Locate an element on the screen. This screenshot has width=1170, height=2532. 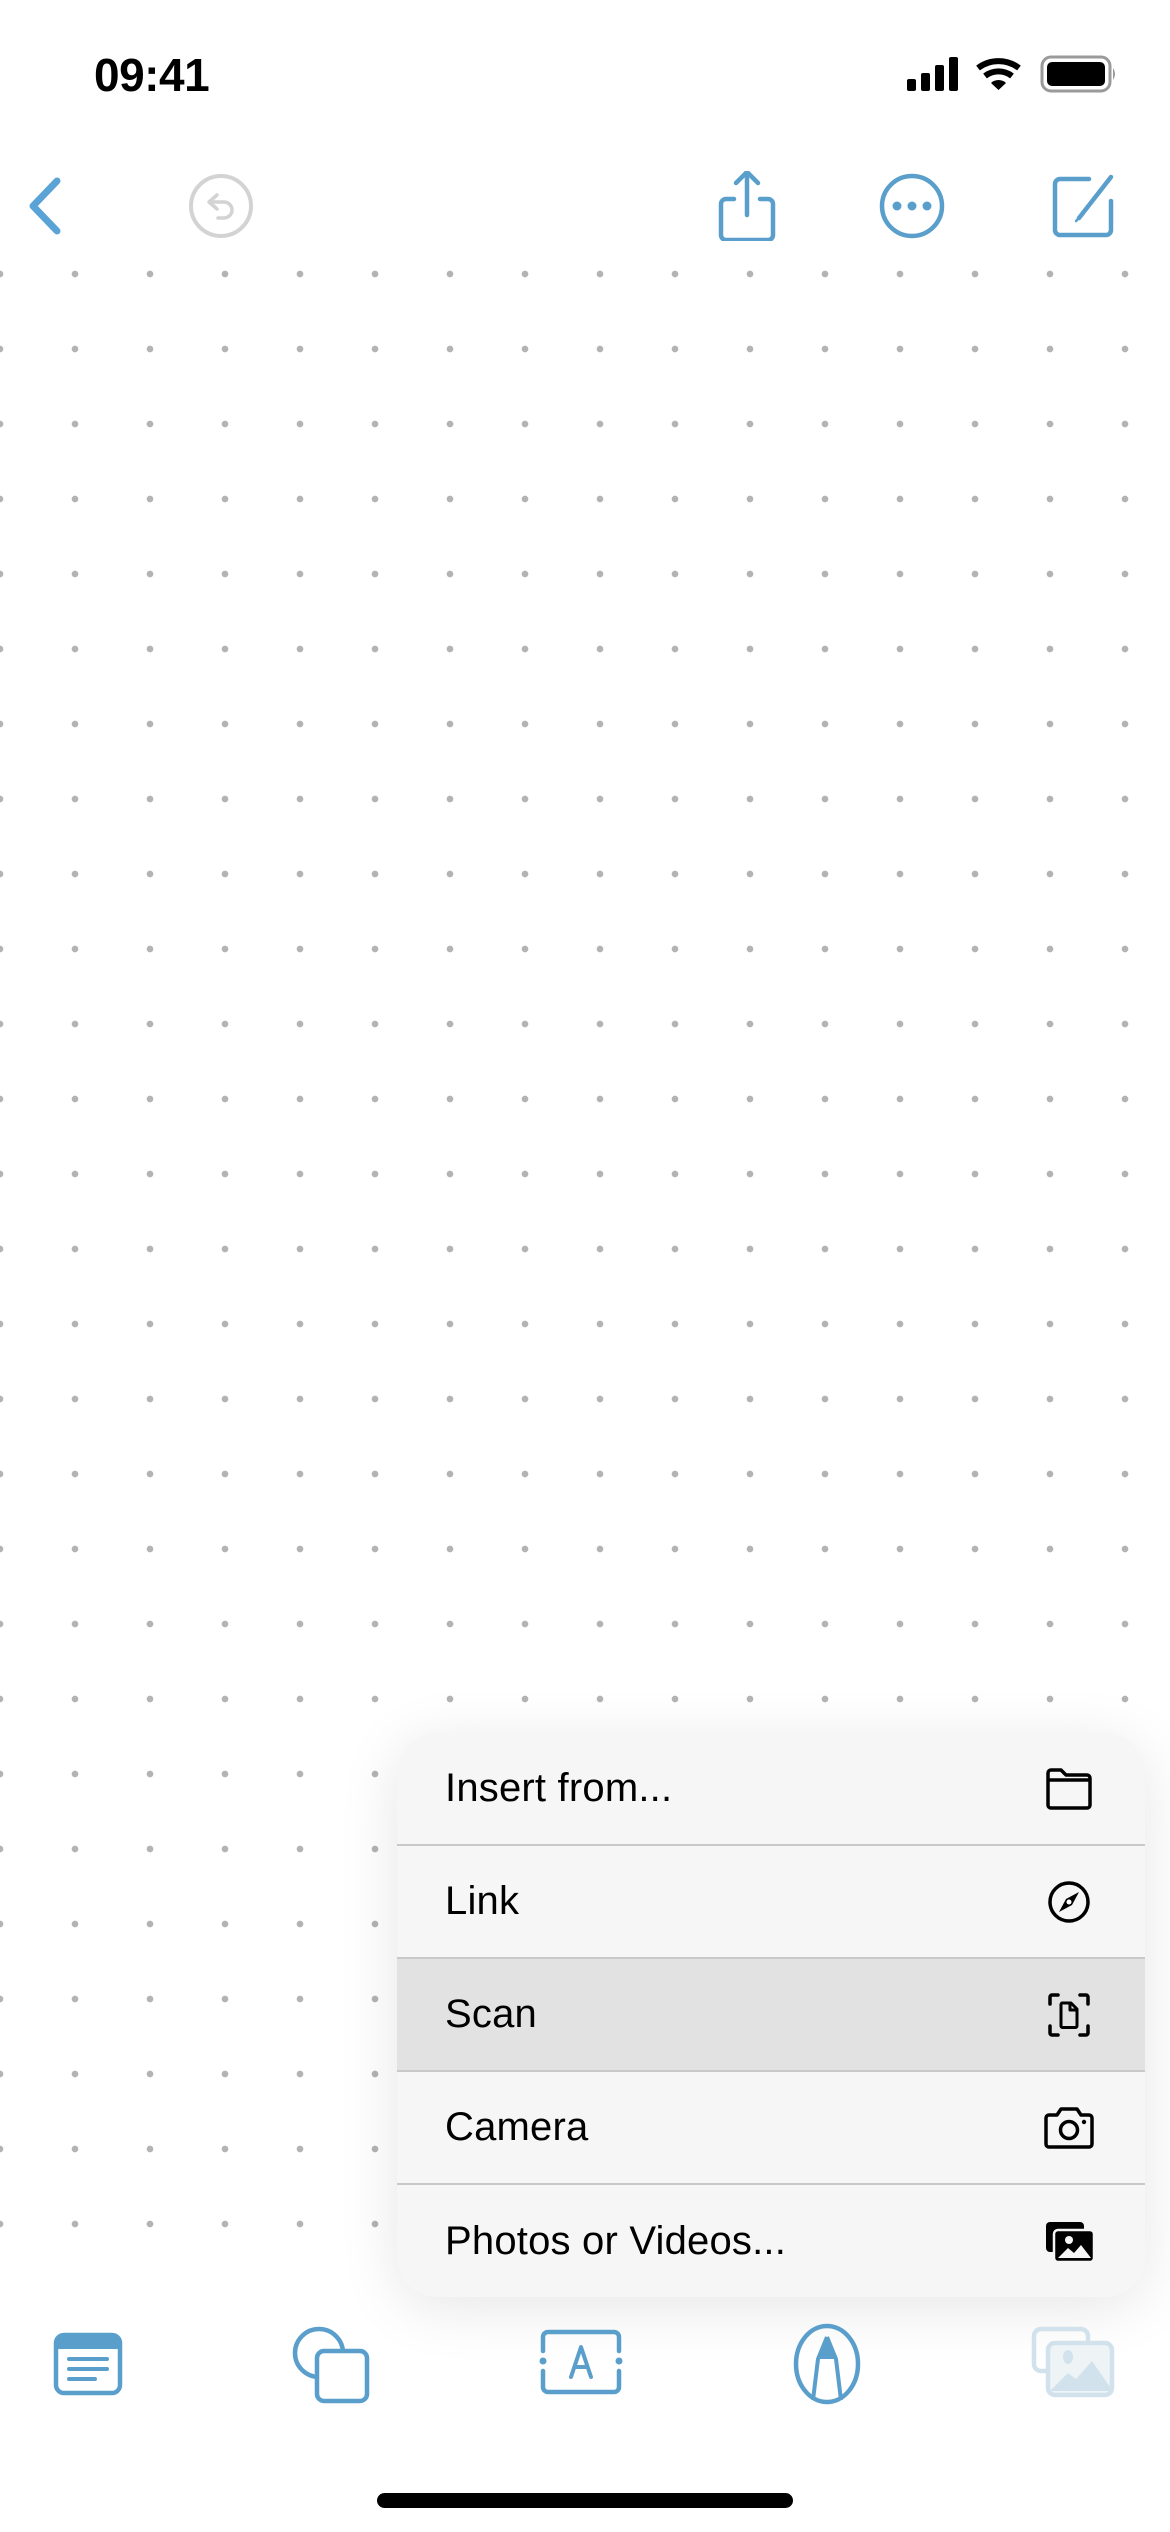
share-button is located at coordinates (747, 206).